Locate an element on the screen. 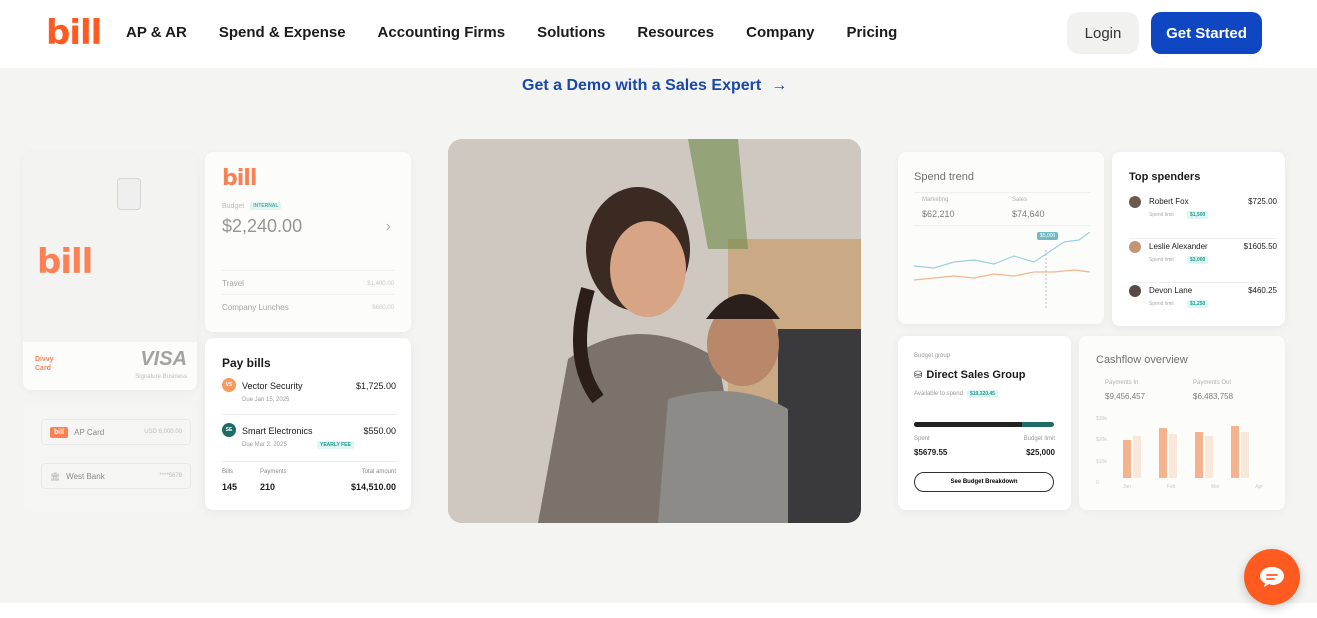 The width and height of the screenshot is (1317, 618). bill-logo: bill is located at coordinates (74, 33).